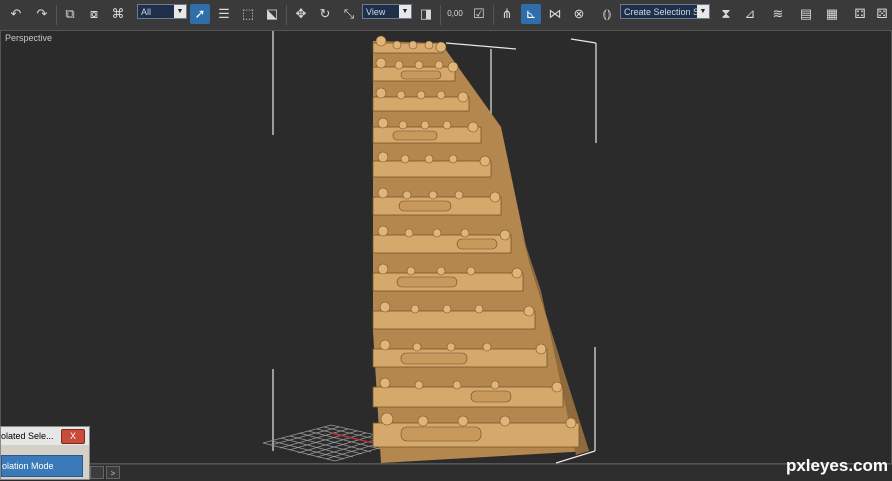 This screenshot has height=481, width=892. What do you see at coordinates (42, 14) in the screenshot?
I see `redo-icon: ↷` at bounding box center [42, 14].